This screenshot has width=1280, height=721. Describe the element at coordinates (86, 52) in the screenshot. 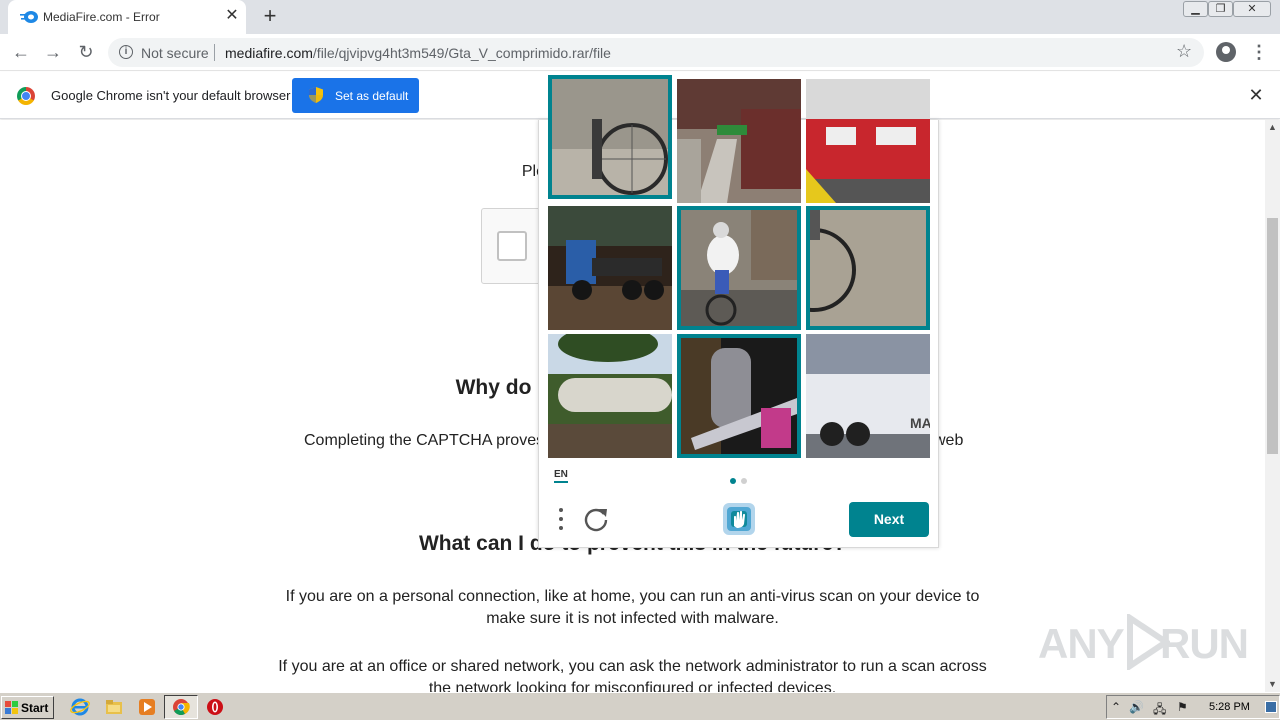

I see `reload-button: ↻` at that location.